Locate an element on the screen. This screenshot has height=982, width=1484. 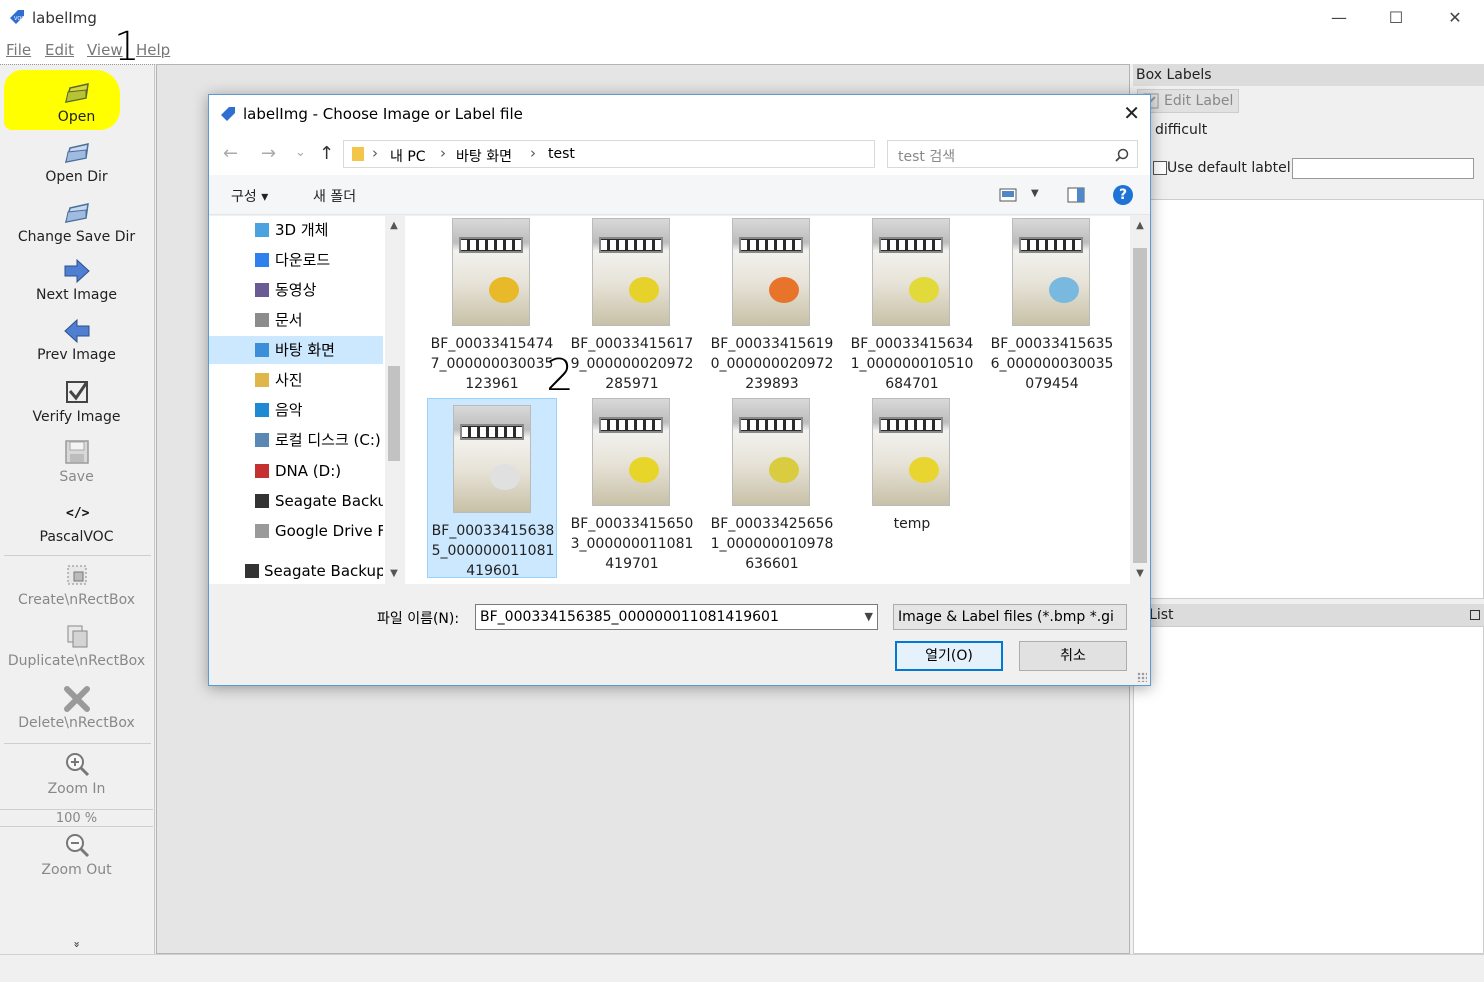
new-folder-button: 새 폴더 is located at coordinates (334, 196).